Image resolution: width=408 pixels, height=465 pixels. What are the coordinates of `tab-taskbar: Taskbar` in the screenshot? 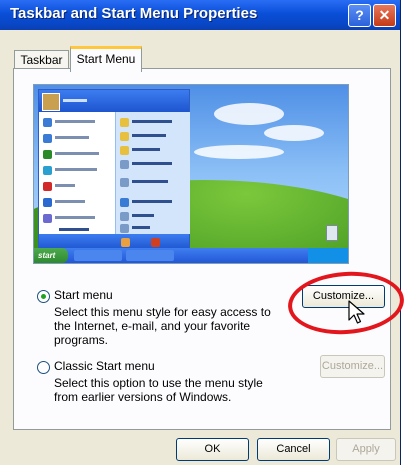 It's located at (41, 59).